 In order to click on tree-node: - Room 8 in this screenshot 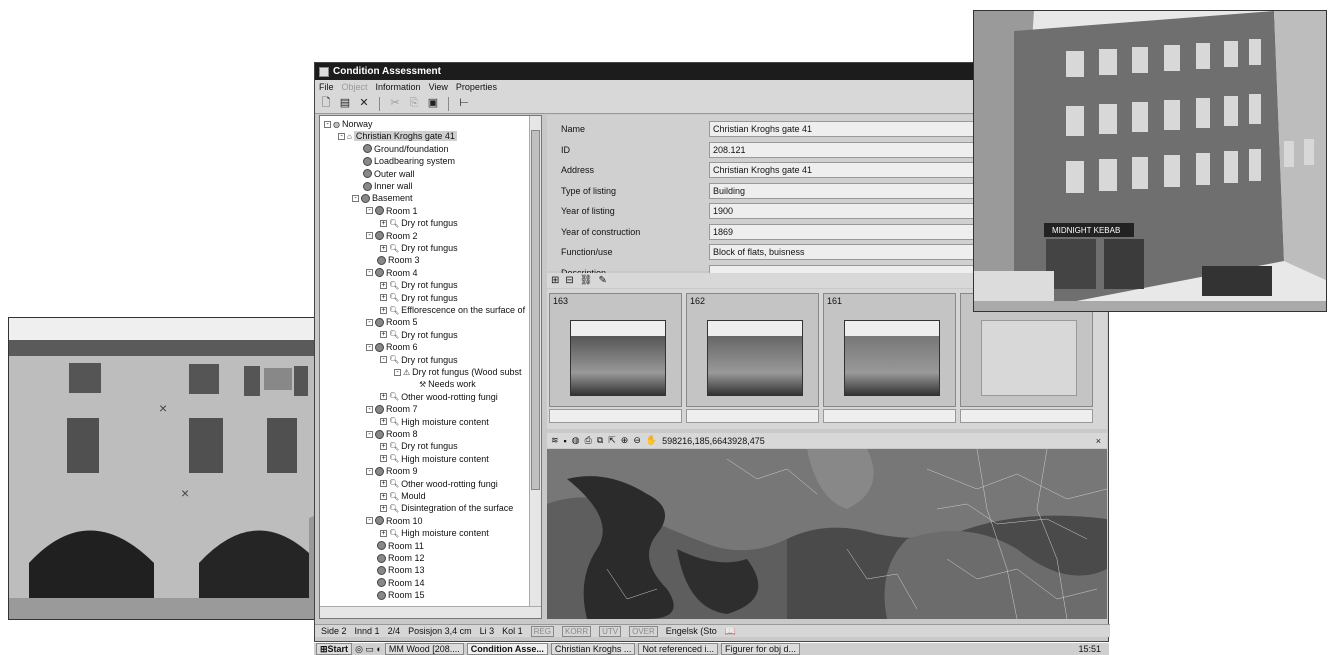, I will do `click(392, 434)`.